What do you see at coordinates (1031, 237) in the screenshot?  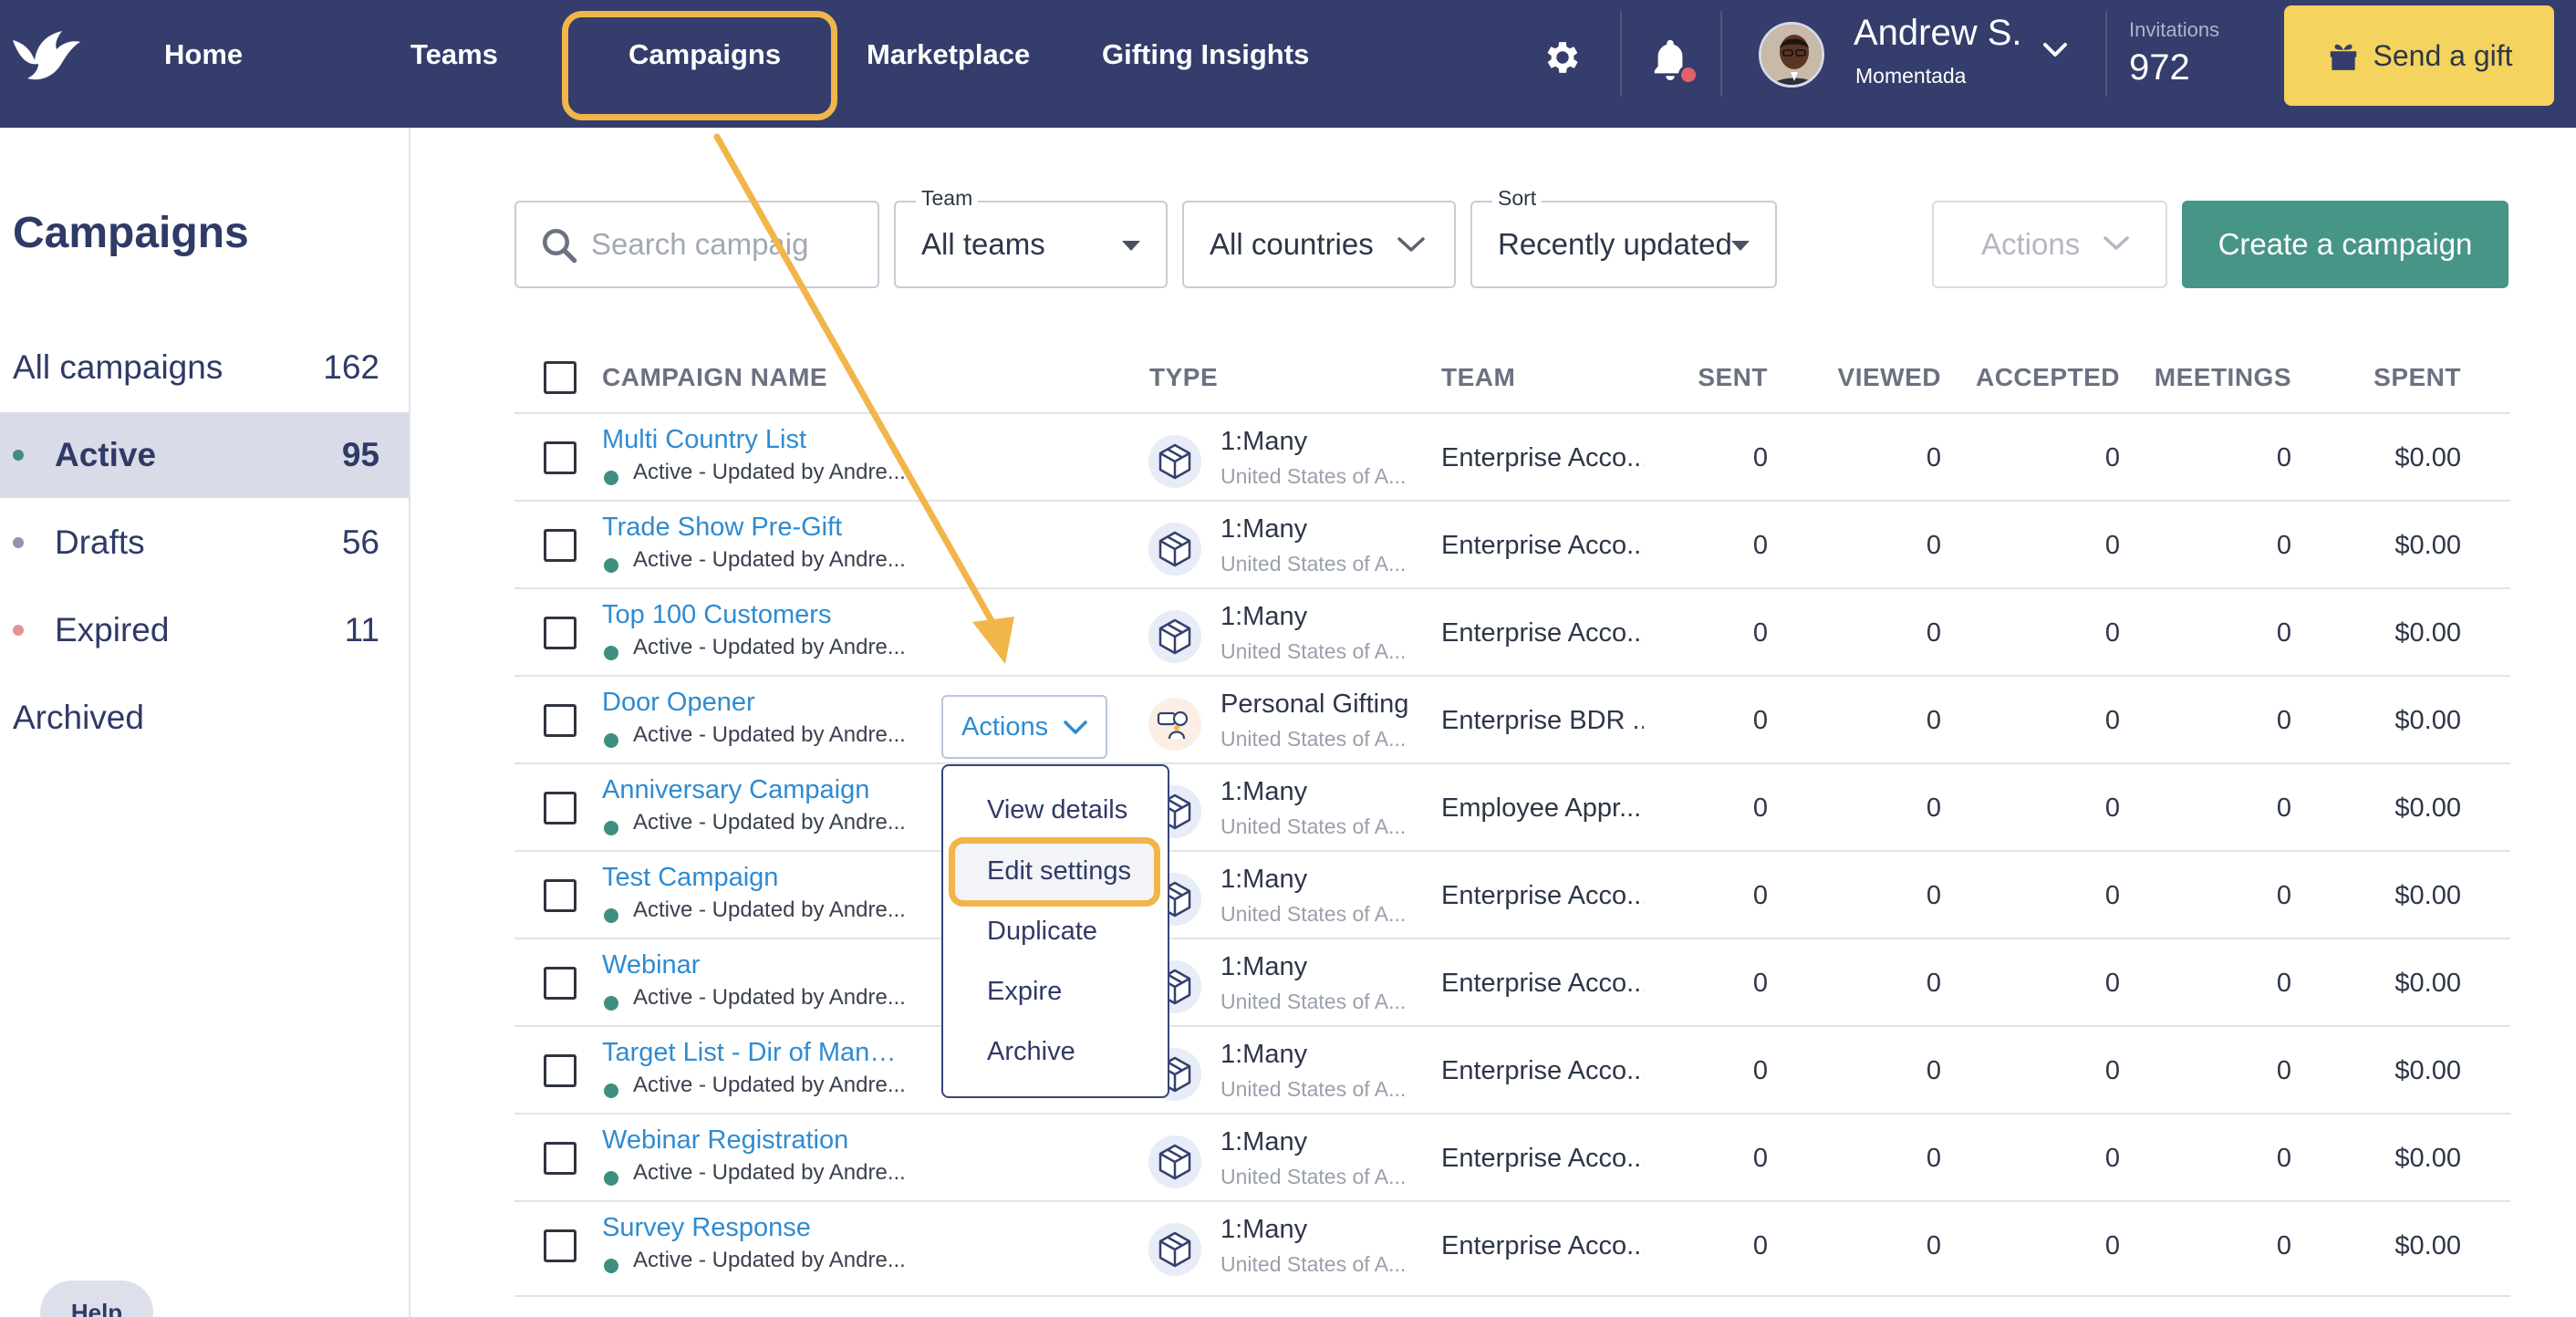 I see `team-select: Team All teams` at bounding box center [1031, 237].